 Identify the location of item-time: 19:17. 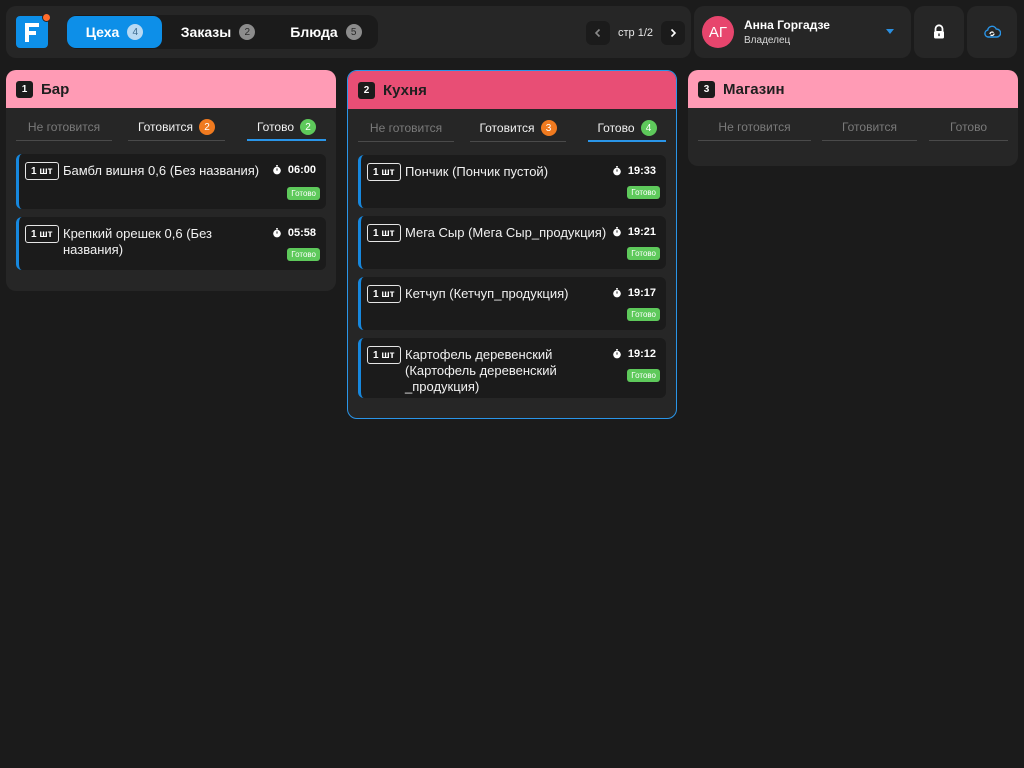
(641, 293).